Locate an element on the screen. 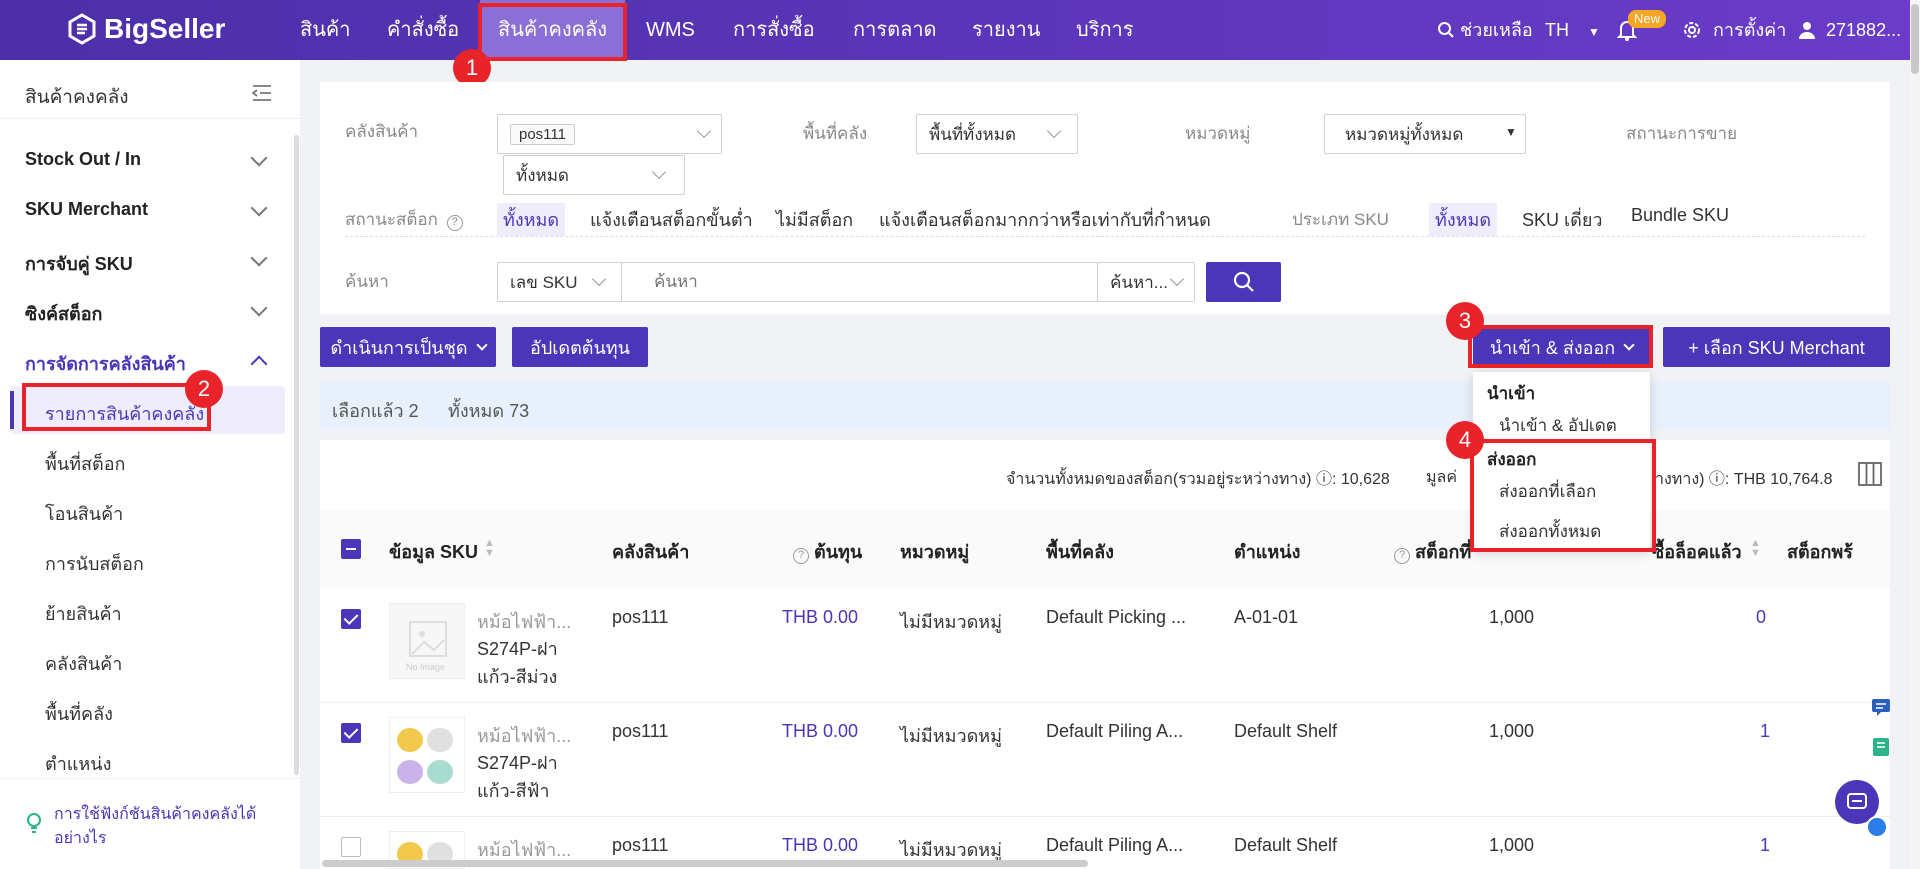 The image size is (1920, 869). page-scrollbar-track is located at coordinates (1915, 434).